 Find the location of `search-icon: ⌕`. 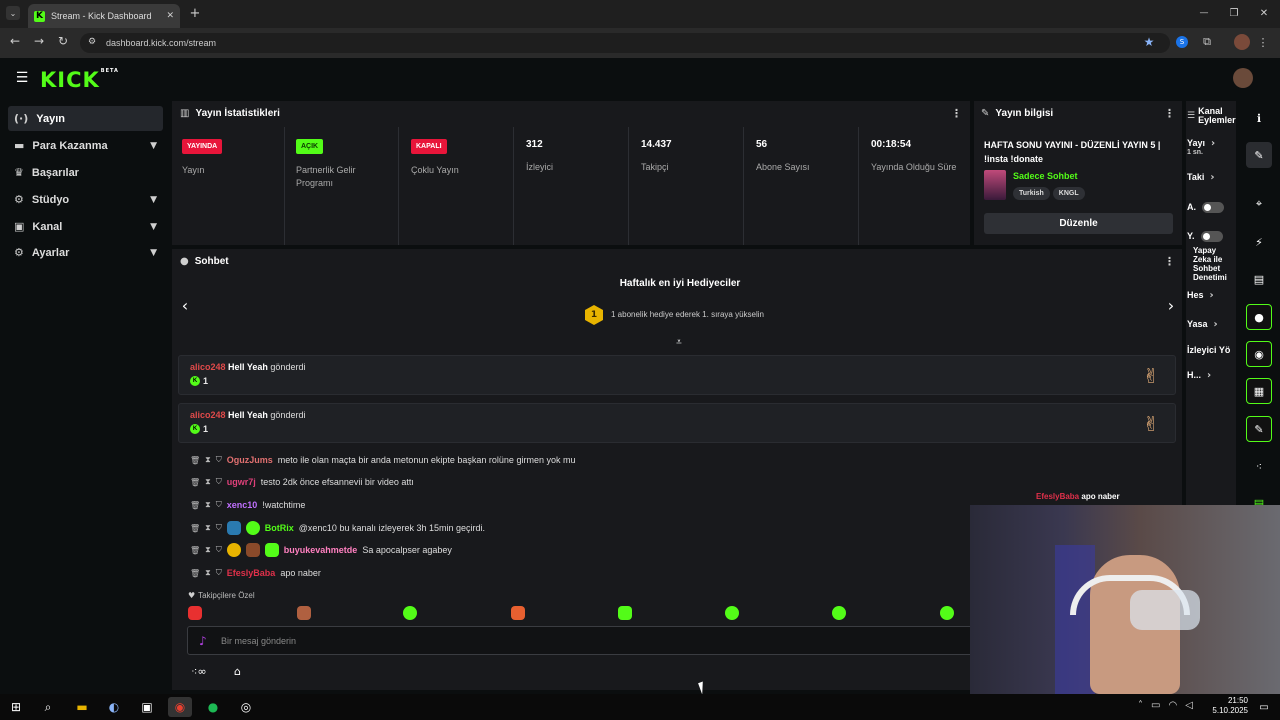

search-icon: ⌕ is located at coordinates (48, 707).